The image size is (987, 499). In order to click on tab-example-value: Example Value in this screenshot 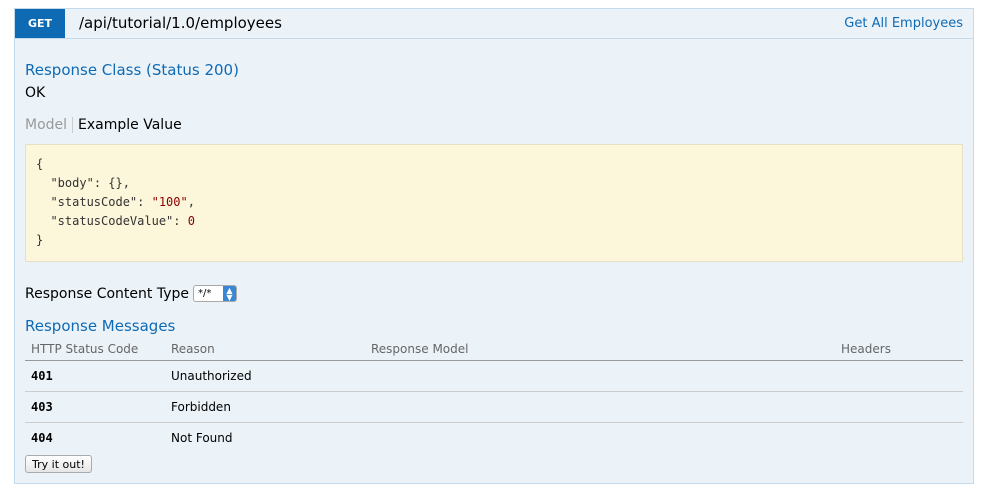, I will do `click(127, 125)`.